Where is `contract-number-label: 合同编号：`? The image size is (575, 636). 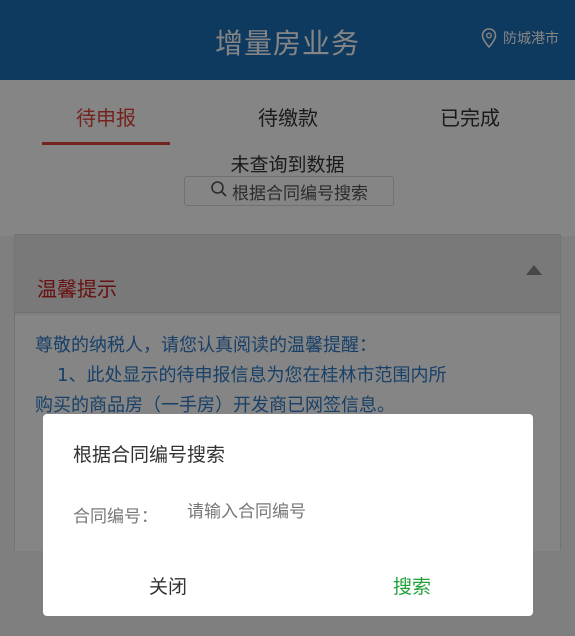
contract-number-label: 合同编号： is located at coordinates (115, 517).